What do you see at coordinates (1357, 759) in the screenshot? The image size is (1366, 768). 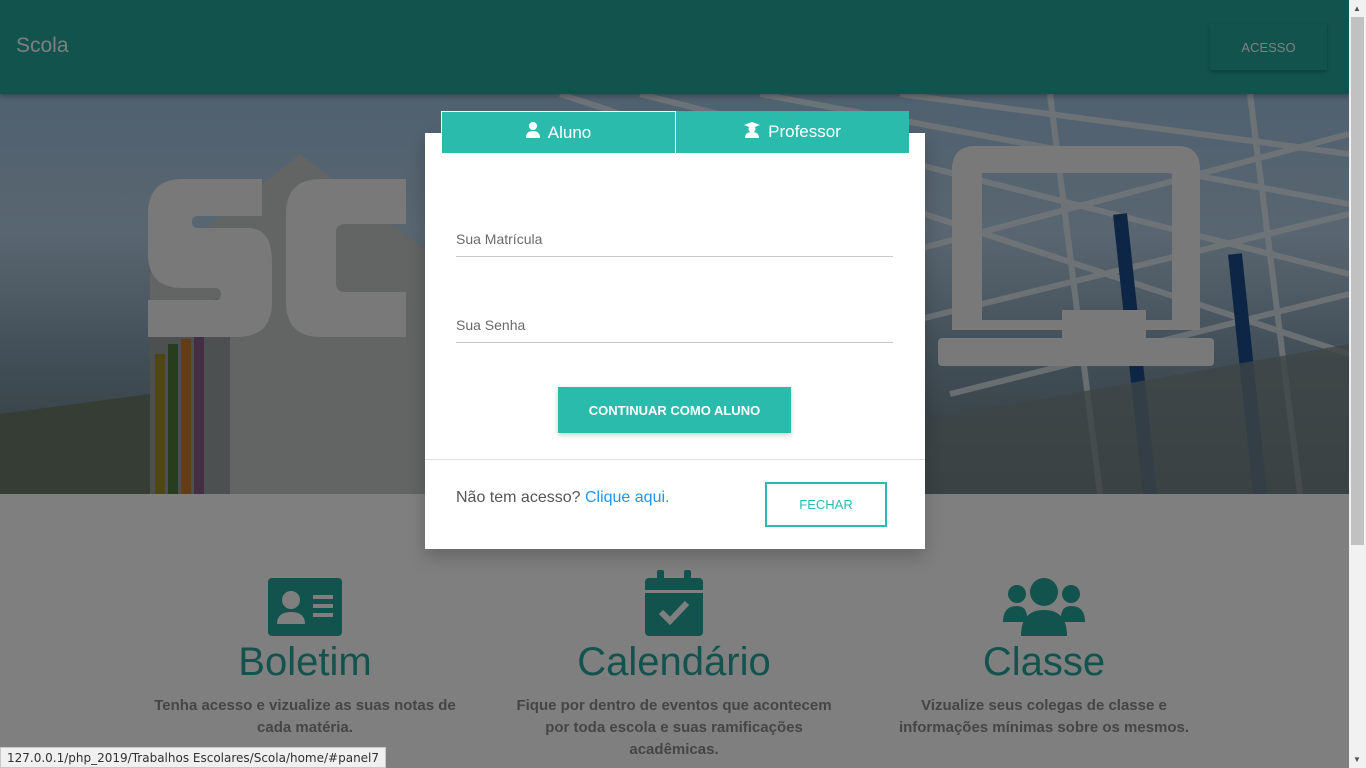 I see `scroll-down-arrow-icon: ▼` at bounding box center [1357, 759].